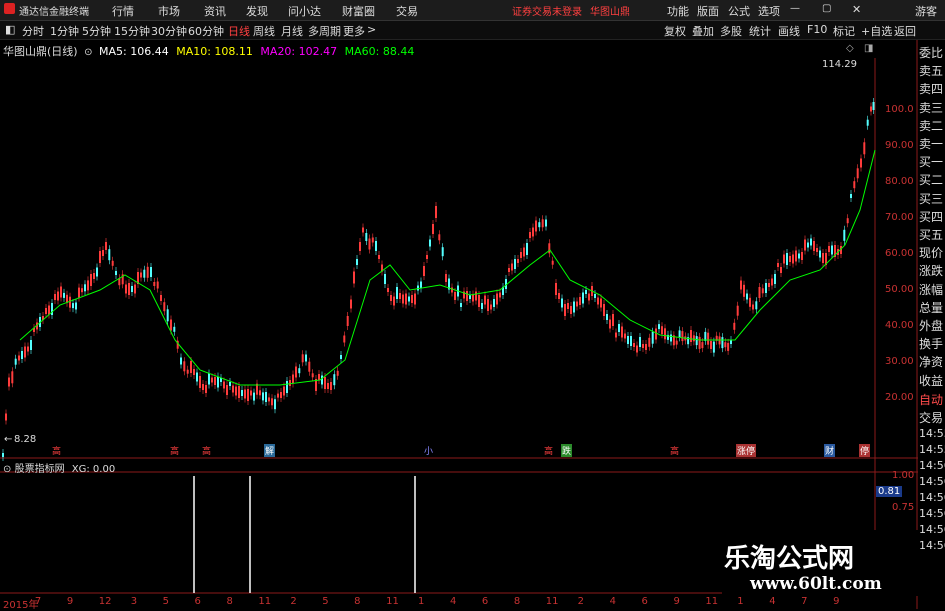 Image resolution: width=945 pixels, height=611 pixels. I want to click on min-price-label: 8.28, so click(25, 439).